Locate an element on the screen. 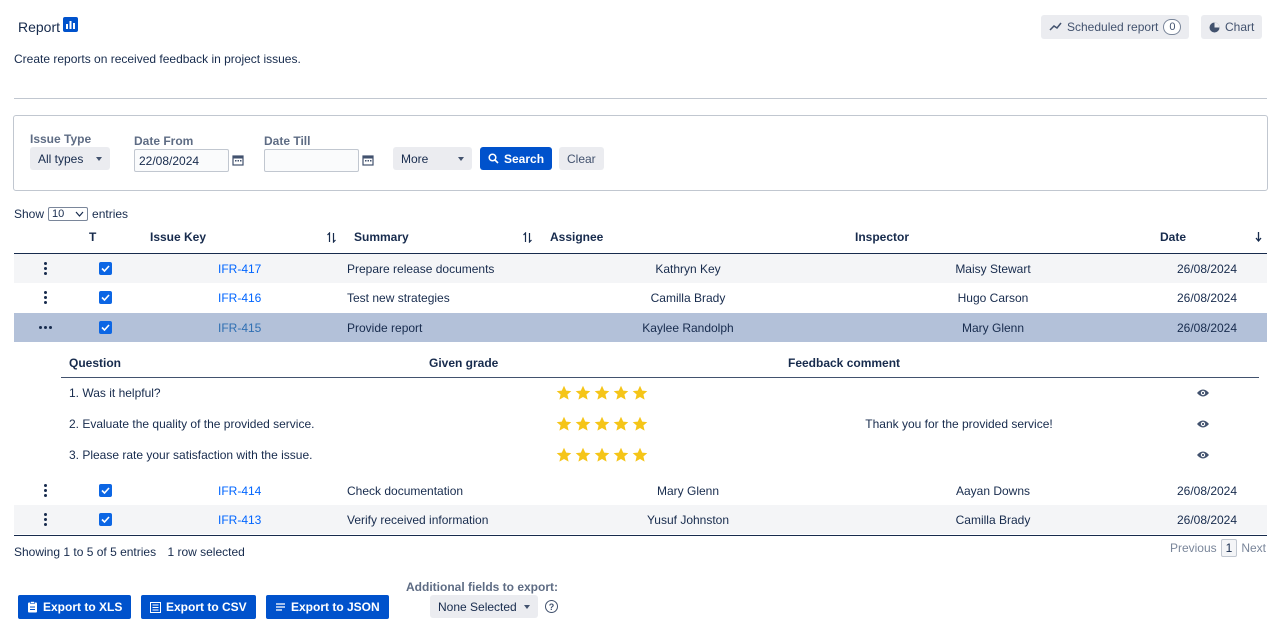  scheduled-report-button: Scheduled report 0 is located at coordinates (1115, 27).